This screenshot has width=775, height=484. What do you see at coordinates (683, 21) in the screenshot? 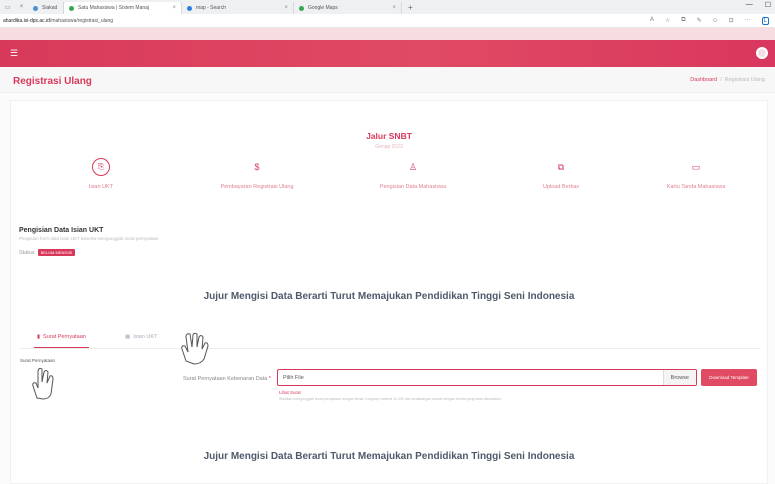
I see `split-screen-icon: ⧉` at bounding box center [683, 21].